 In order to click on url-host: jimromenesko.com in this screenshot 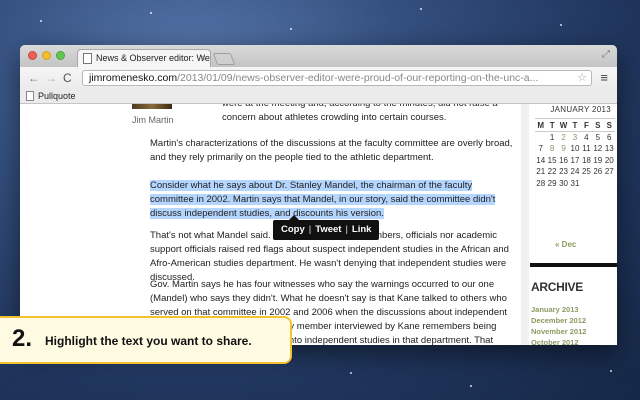, I will do `click(133, 78)`.